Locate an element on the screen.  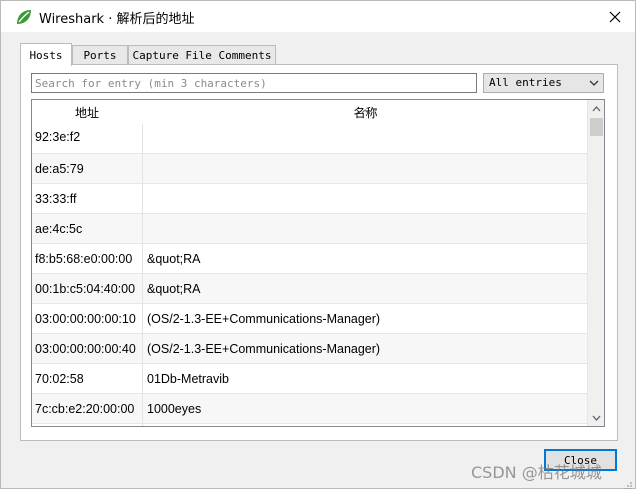
sort-ascending-icon is located at coordinates (365, 107).